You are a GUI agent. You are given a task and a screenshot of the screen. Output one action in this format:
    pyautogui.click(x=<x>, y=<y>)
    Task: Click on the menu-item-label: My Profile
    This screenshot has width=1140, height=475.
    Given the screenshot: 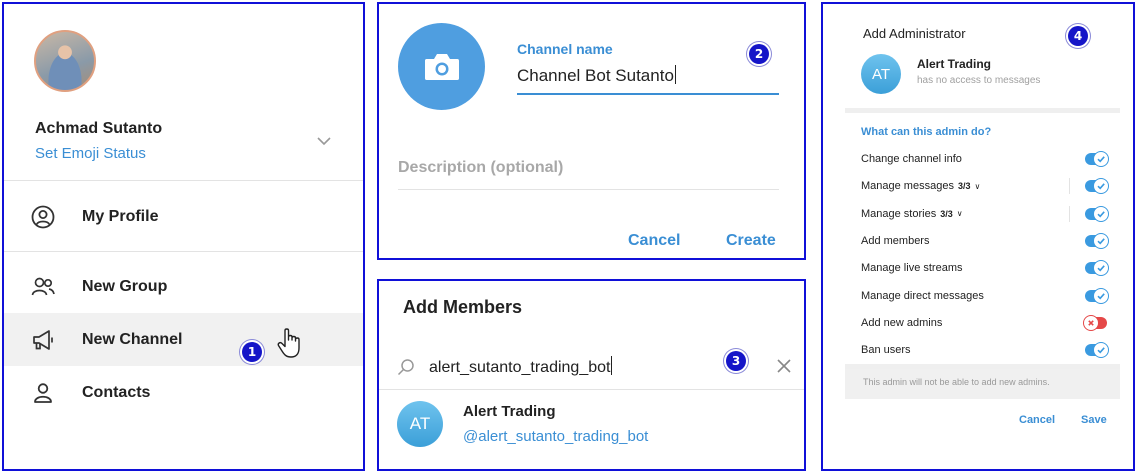 What is the action you would take?
    pyautogui.click(x=120, y=216)
    